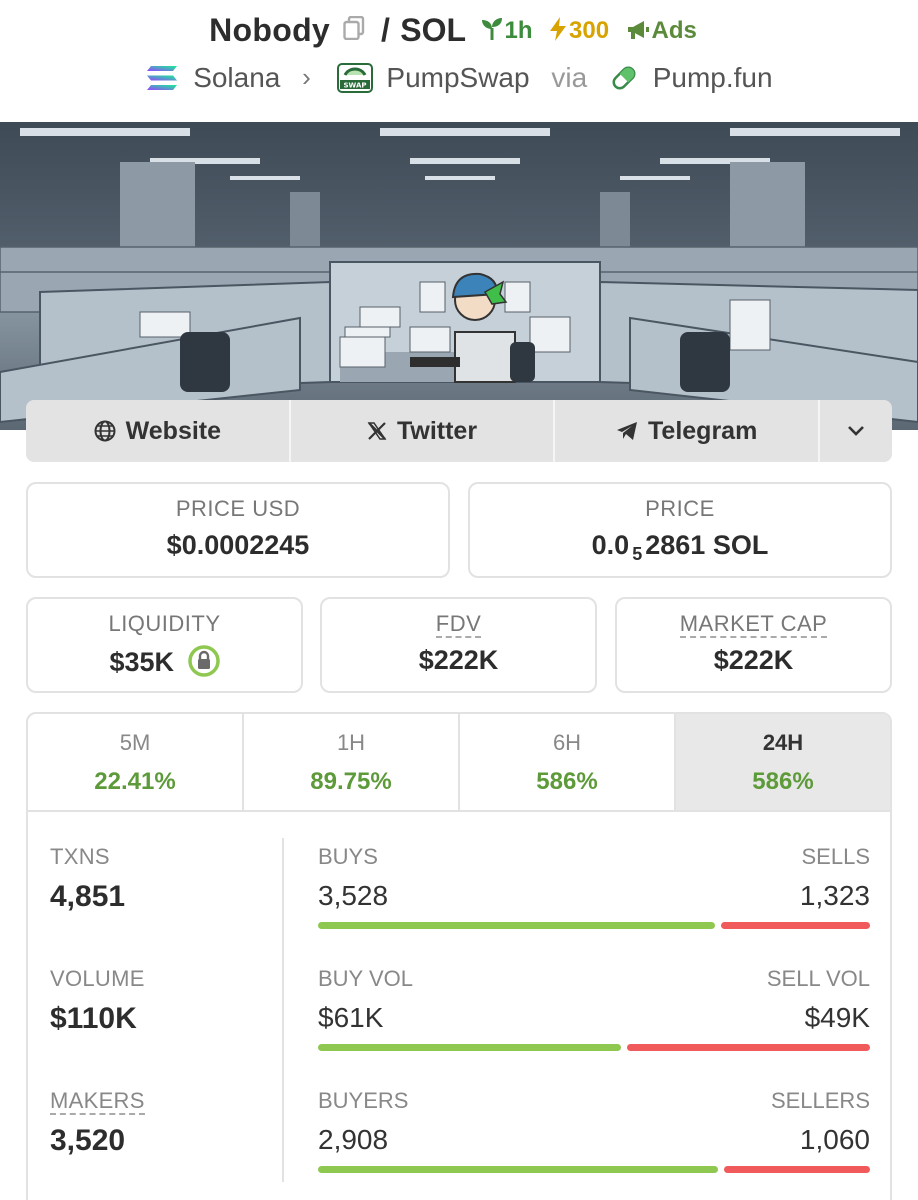  What do you see at coordinates (433, 30) in the screenshot?
I see `quote-token: SOL` at bounding box center [433, 30].